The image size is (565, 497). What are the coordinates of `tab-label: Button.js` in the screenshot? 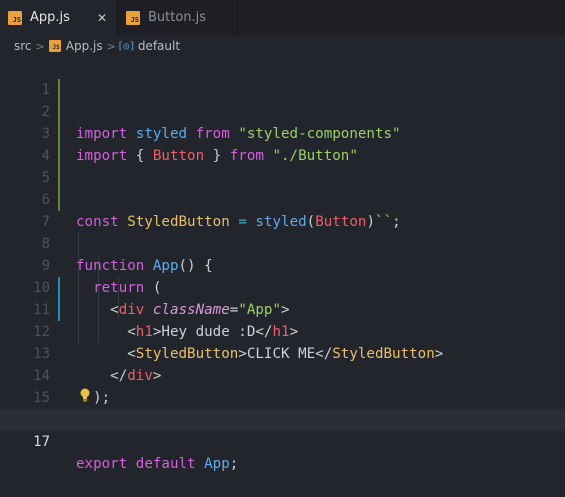 It's located at (177, 17).